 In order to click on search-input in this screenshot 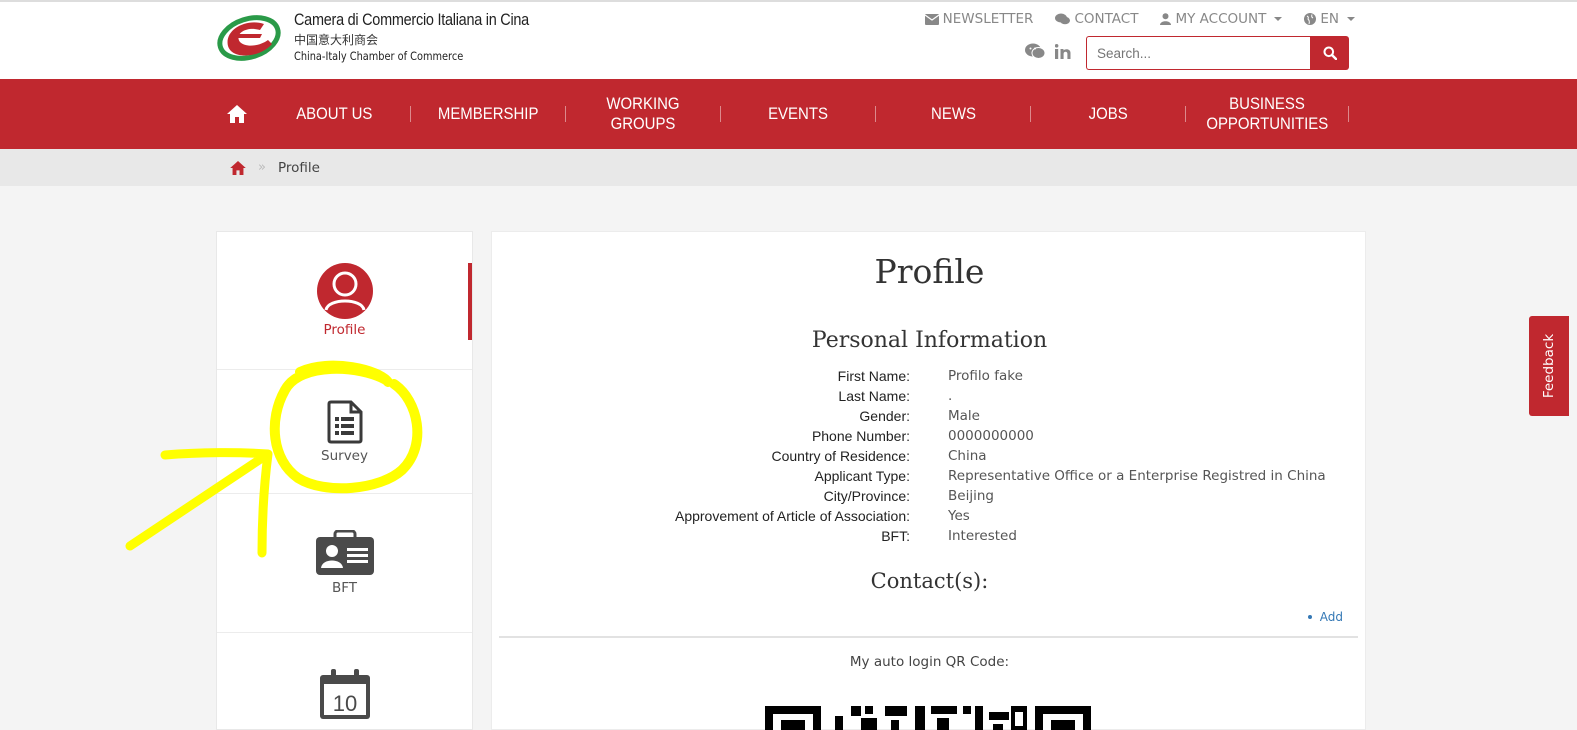, I will do `click(1198, 53)`.